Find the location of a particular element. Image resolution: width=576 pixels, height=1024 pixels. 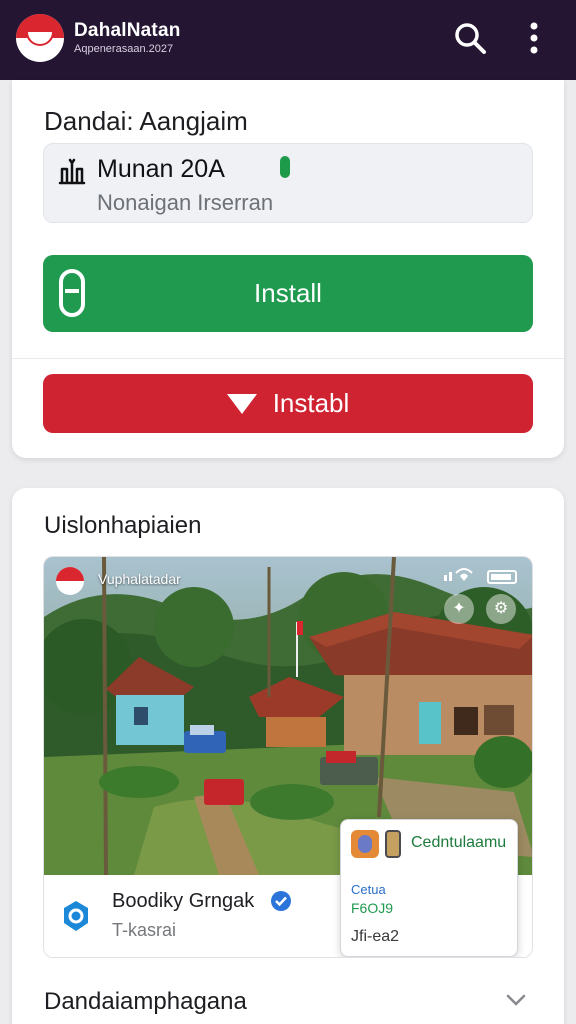

feed-card-title: Uislonhapiaien is located at coordinates (123, 525).